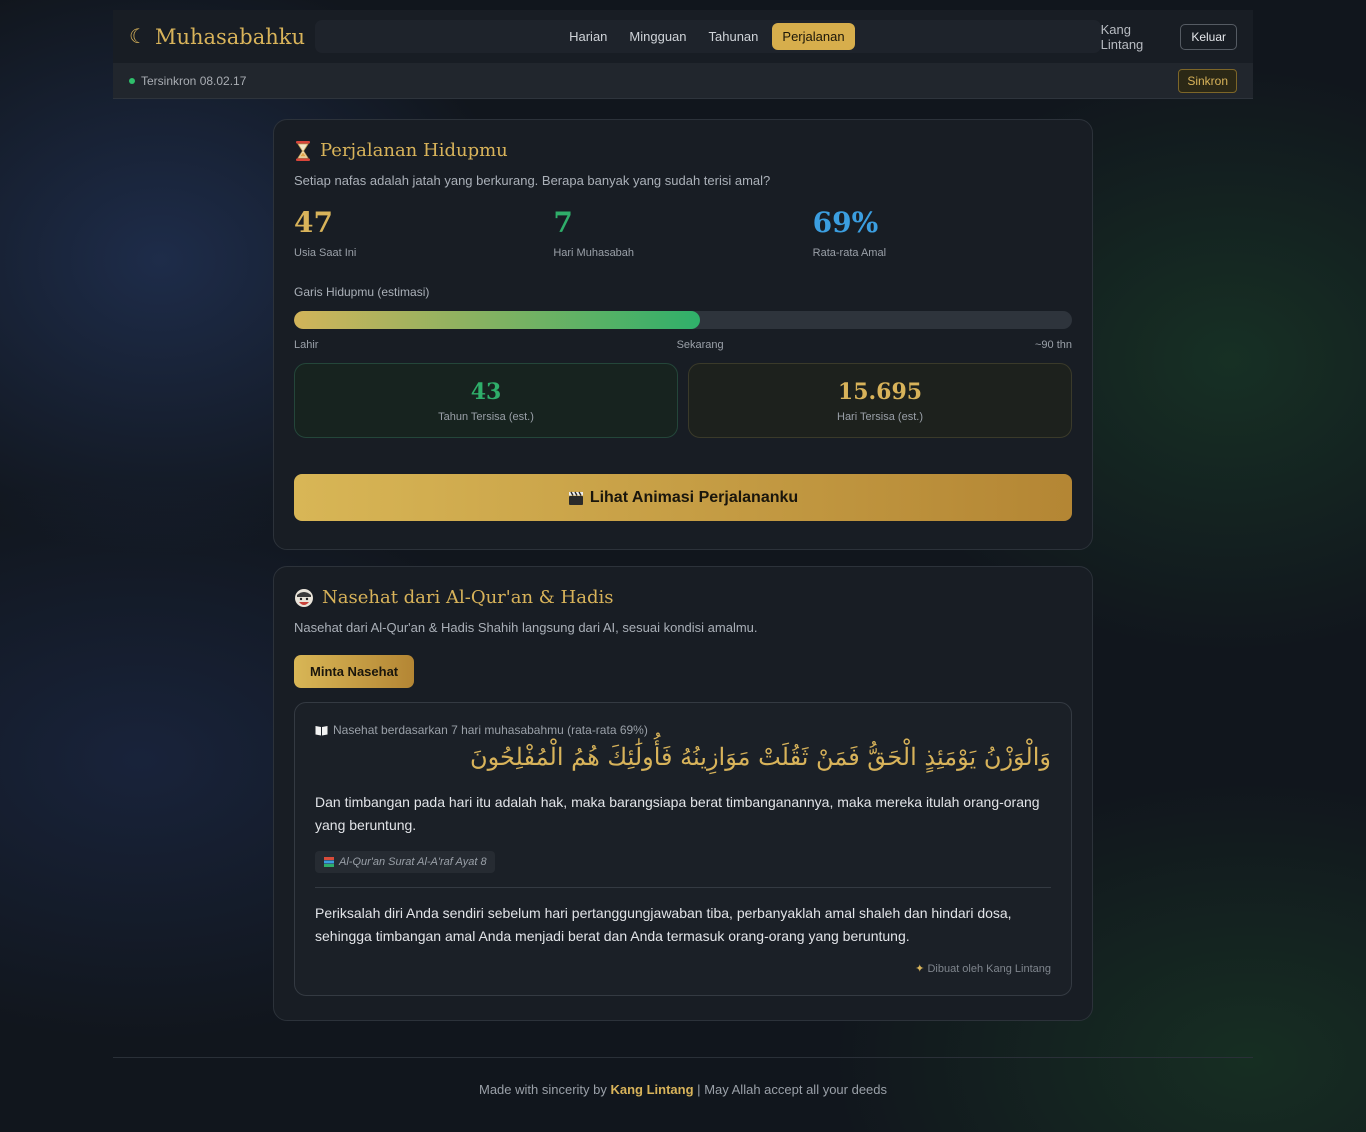 The height and width of the screenshot is (1132, 1366). What do you see at coordinates (563, 222) in the screenshot?
I see `stat-value: 7` at bounding box center [563, 222].